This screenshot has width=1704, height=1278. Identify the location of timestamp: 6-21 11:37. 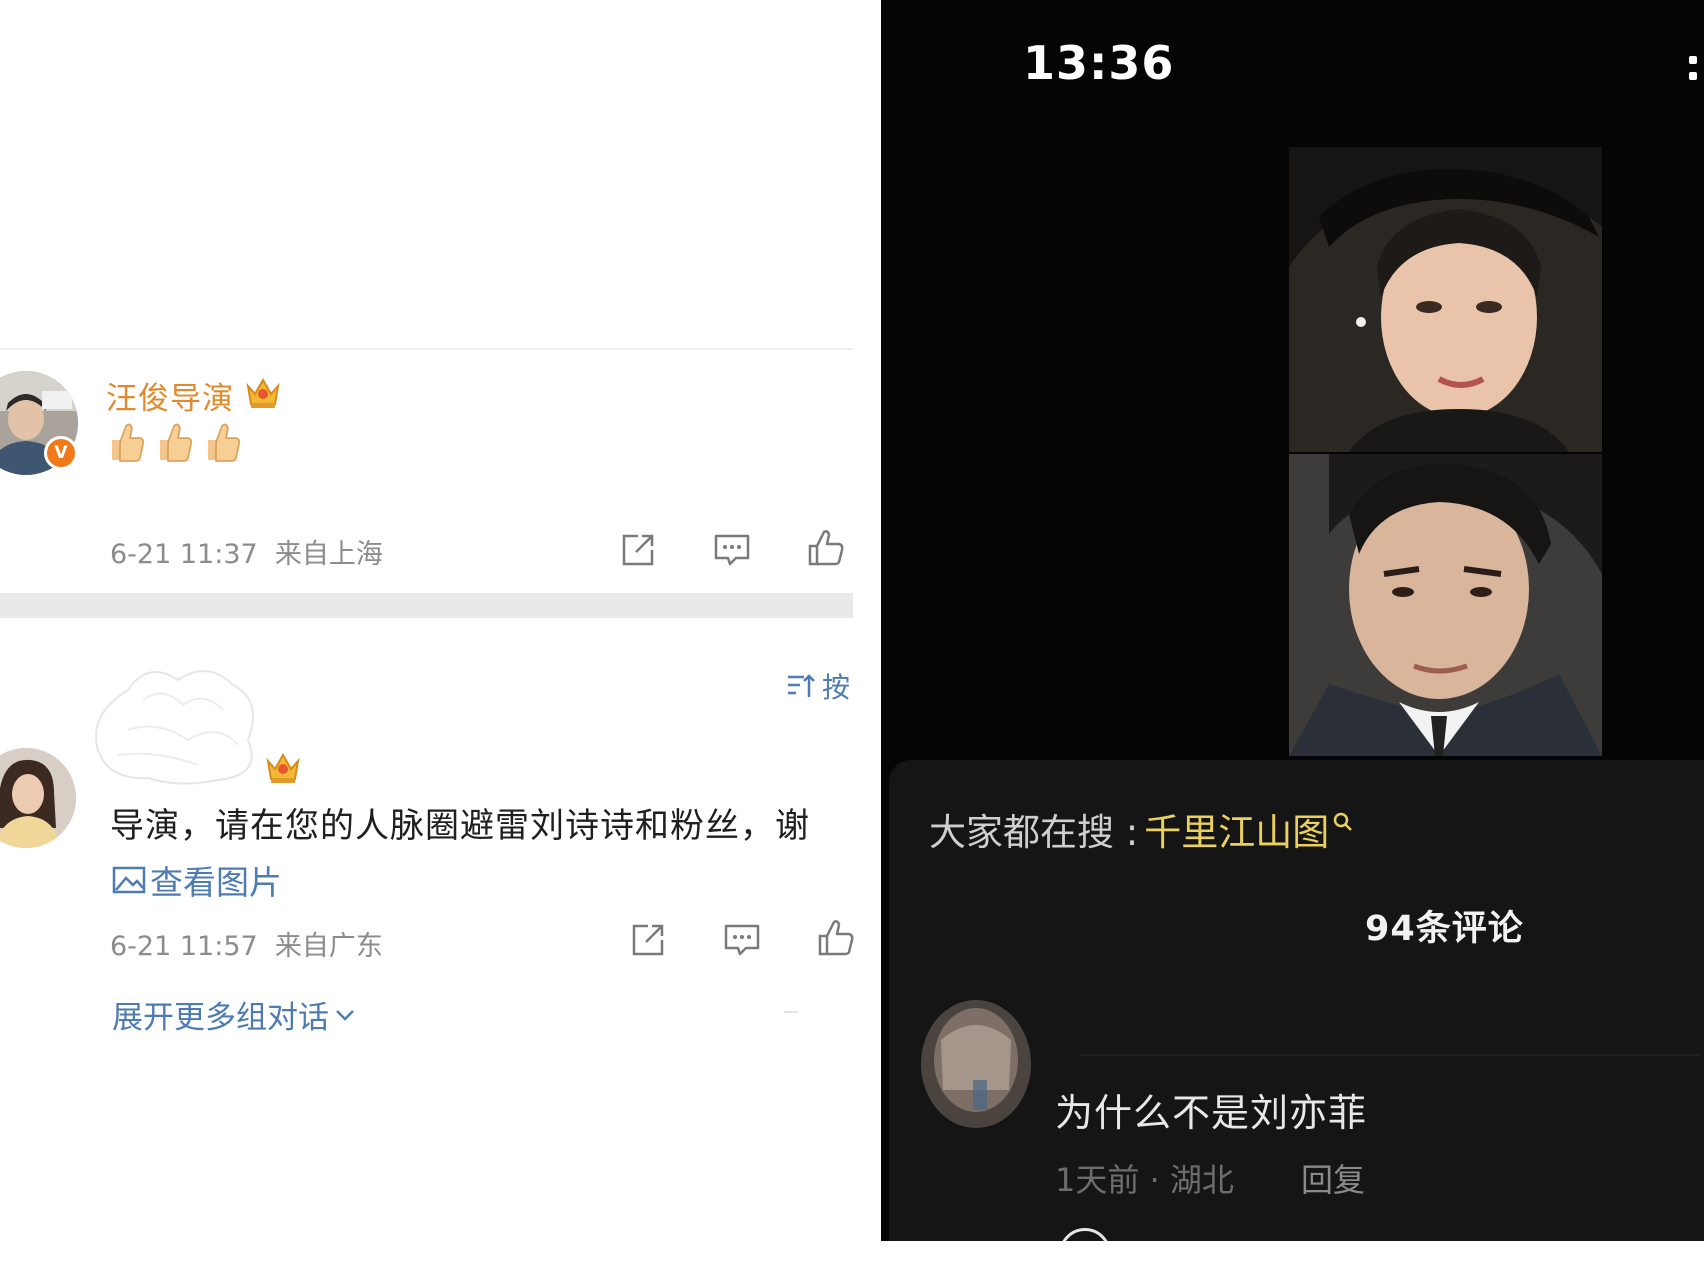
(184, 554).